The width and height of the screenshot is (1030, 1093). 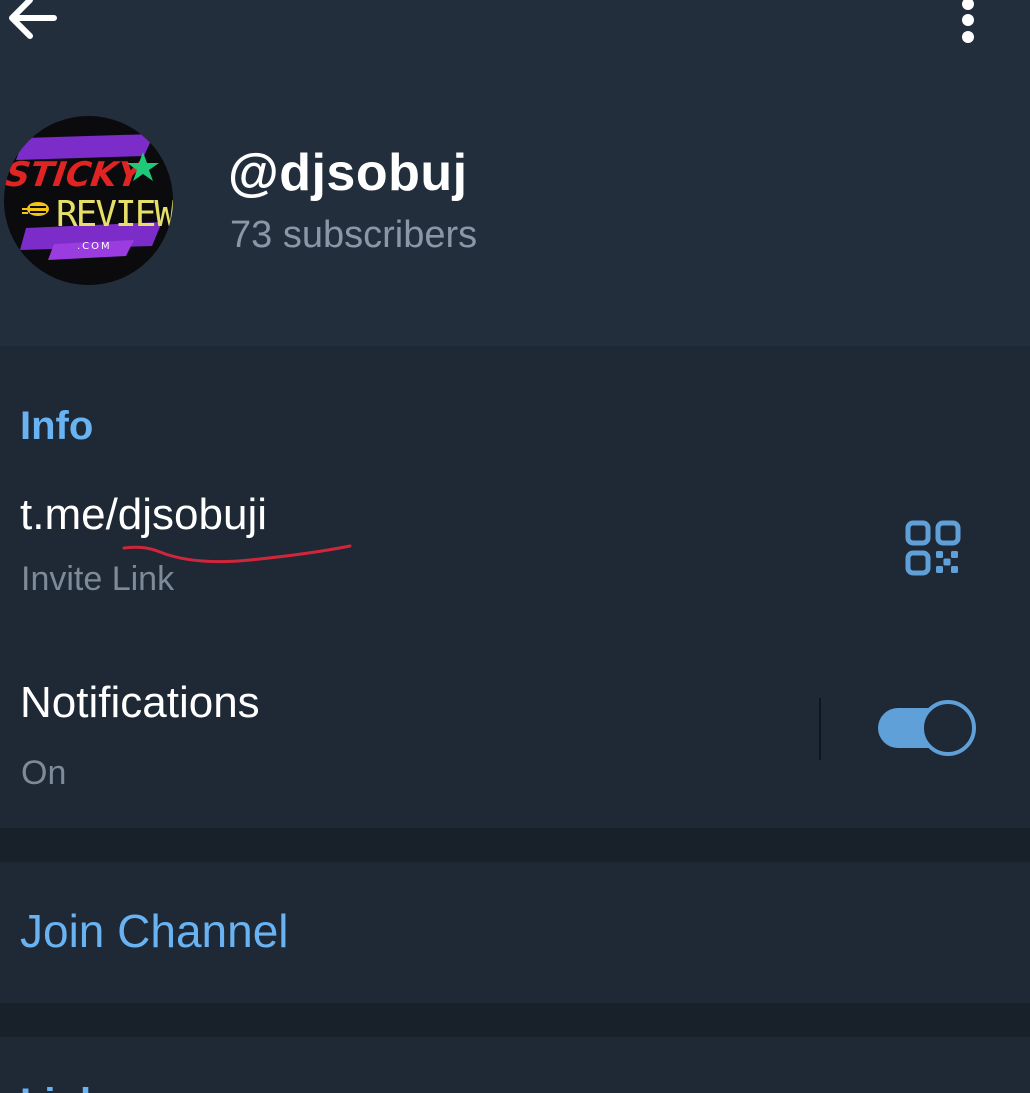 I want to click on arrow-left-icon, so click(x=33, y=19).